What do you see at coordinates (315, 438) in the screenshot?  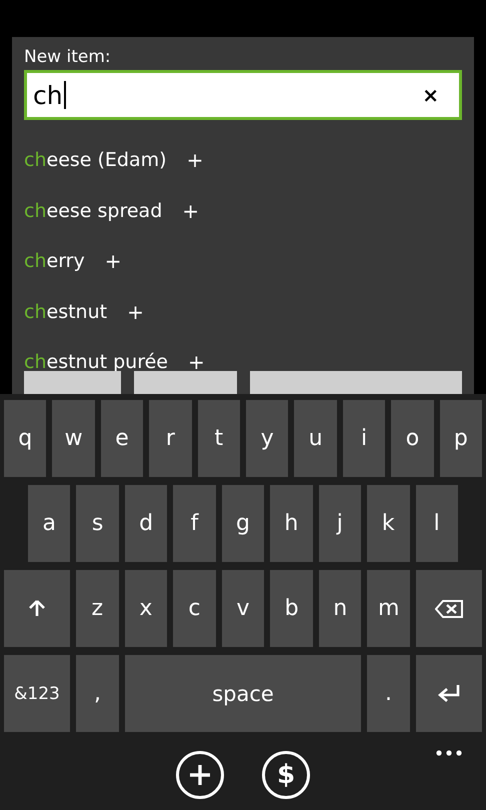 I see `key: u` at bounding box center [315, 438].